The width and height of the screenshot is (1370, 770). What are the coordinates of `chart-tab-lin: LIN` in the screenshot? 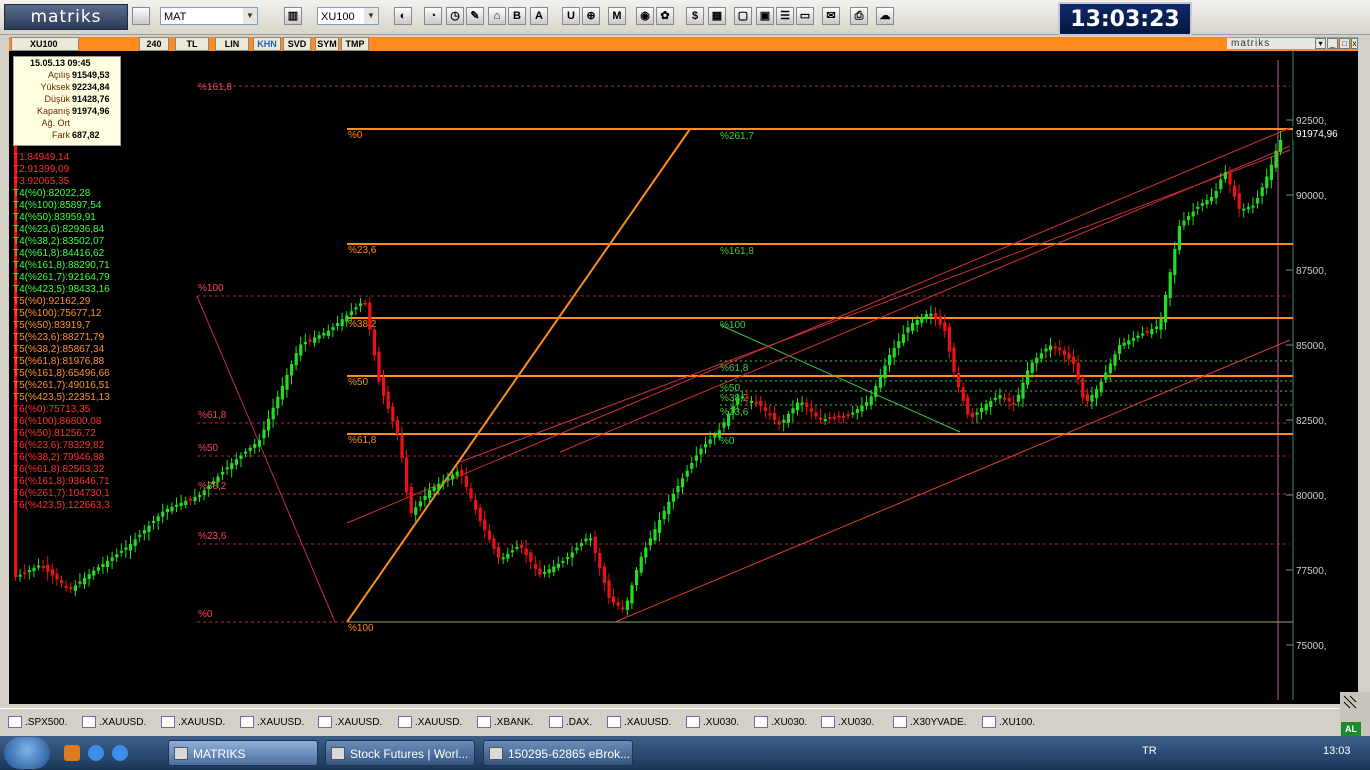 It's located at (232, 44).